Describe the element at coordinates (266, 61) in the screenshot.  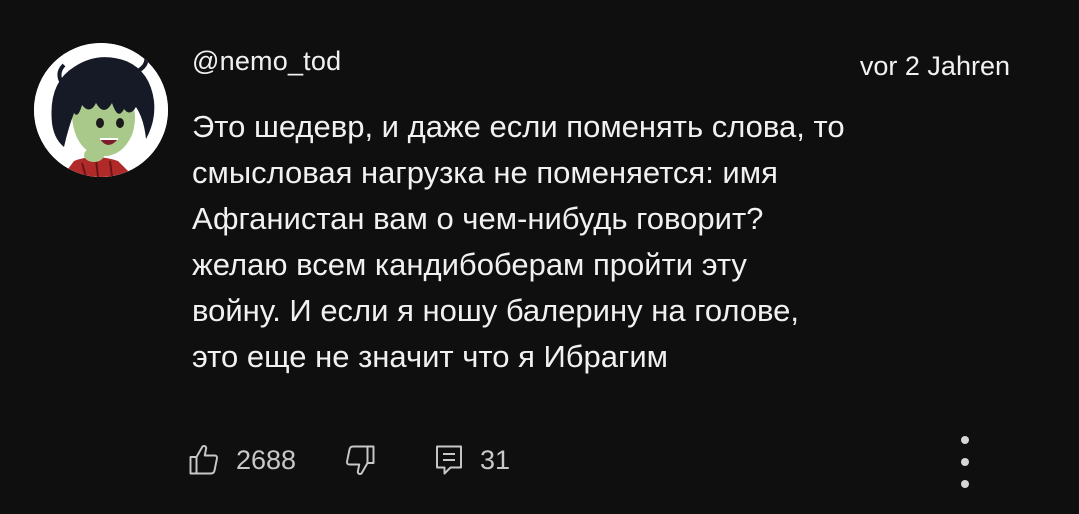
I see `comment-author: @nemo_tod` at that location.